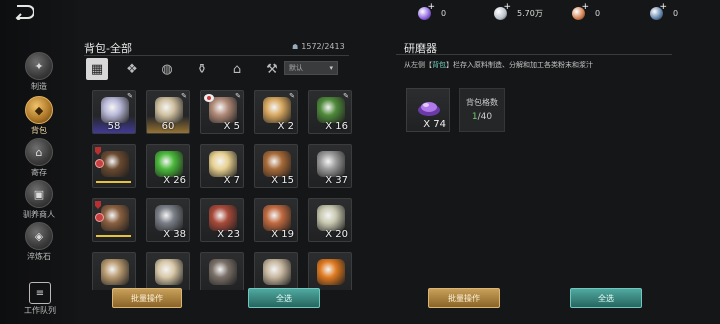 The height and width of the screenshot is (324, 720). What do you see at coordinates (464, 298) in the screenshot?
I see `grinder-batch-operation-button: 批量操作` at bounding box center [464, 298].